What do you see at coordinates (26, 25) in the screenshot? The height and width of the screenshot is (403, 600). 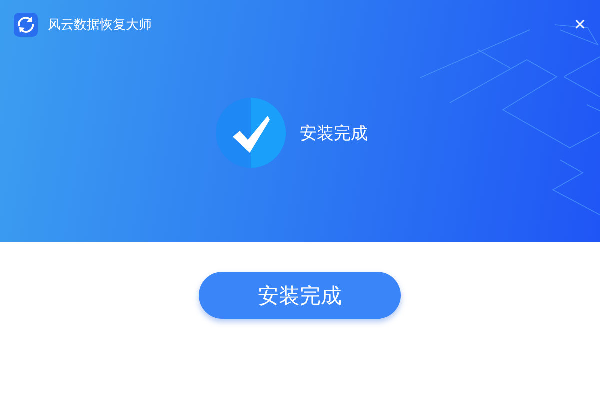 I see `app-logo-icon` at bounding box center [26, 25].